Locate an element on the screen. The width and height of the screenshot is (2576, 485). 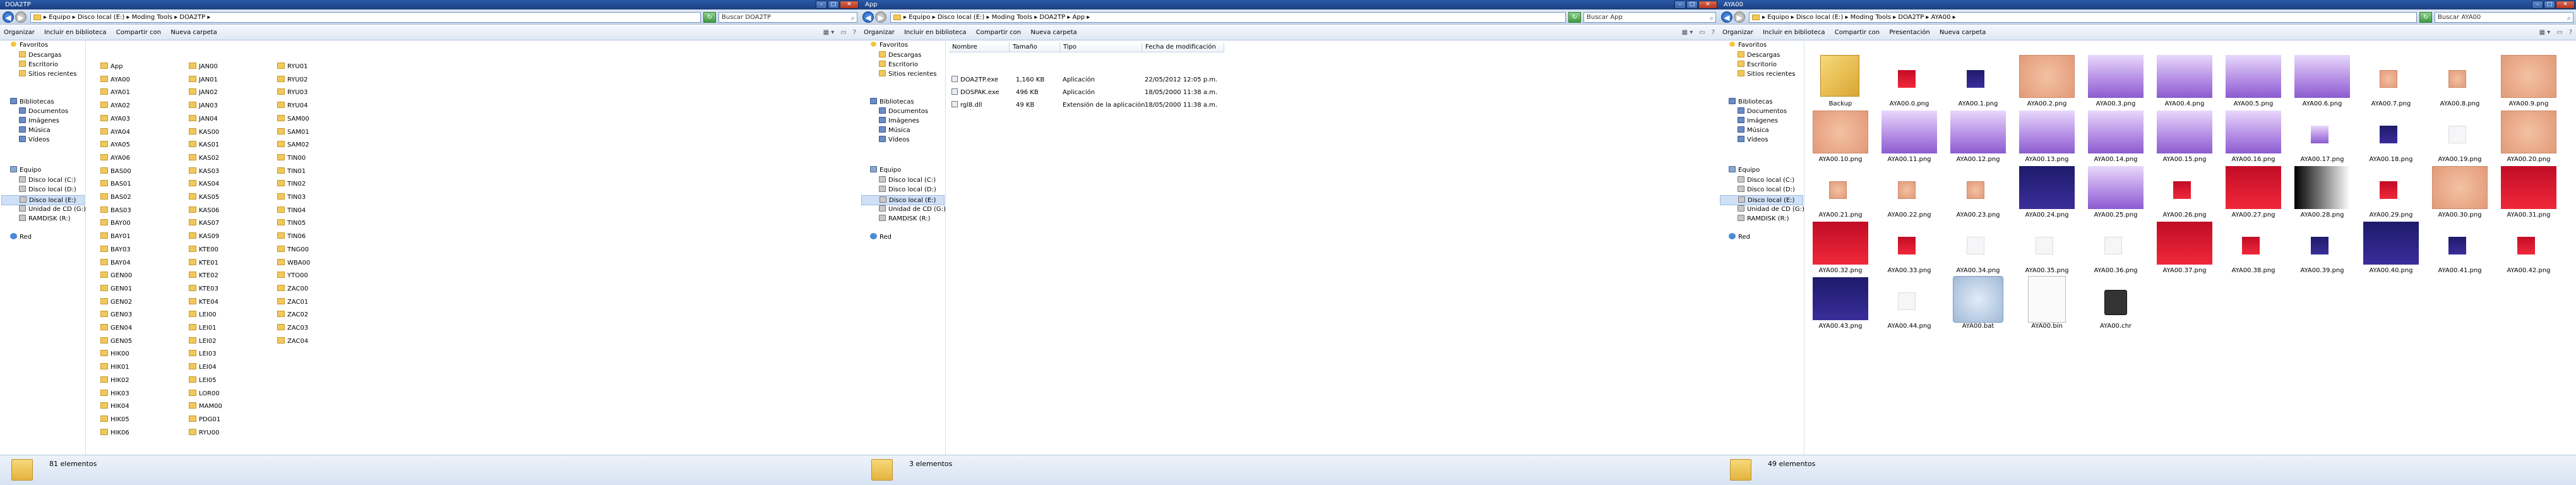
nav-item-cd-drive-g: Unidad de CD (G:) is located at coordinates (52, 210).